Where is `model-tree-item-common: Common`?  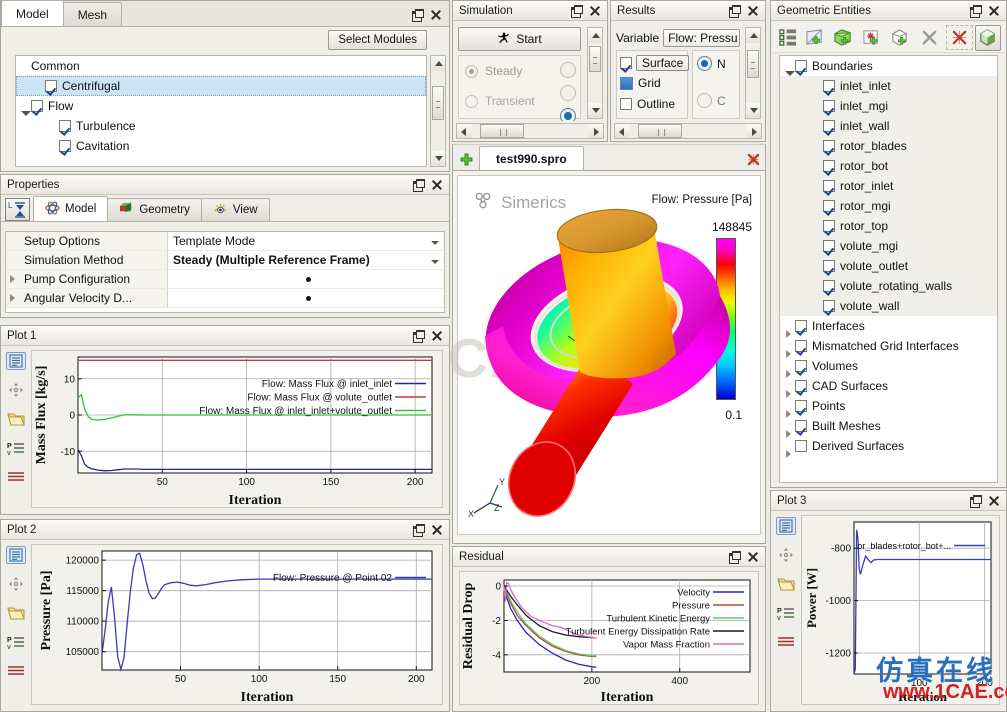
model-tree-item-common: Common is located at coordinates (221, 66).